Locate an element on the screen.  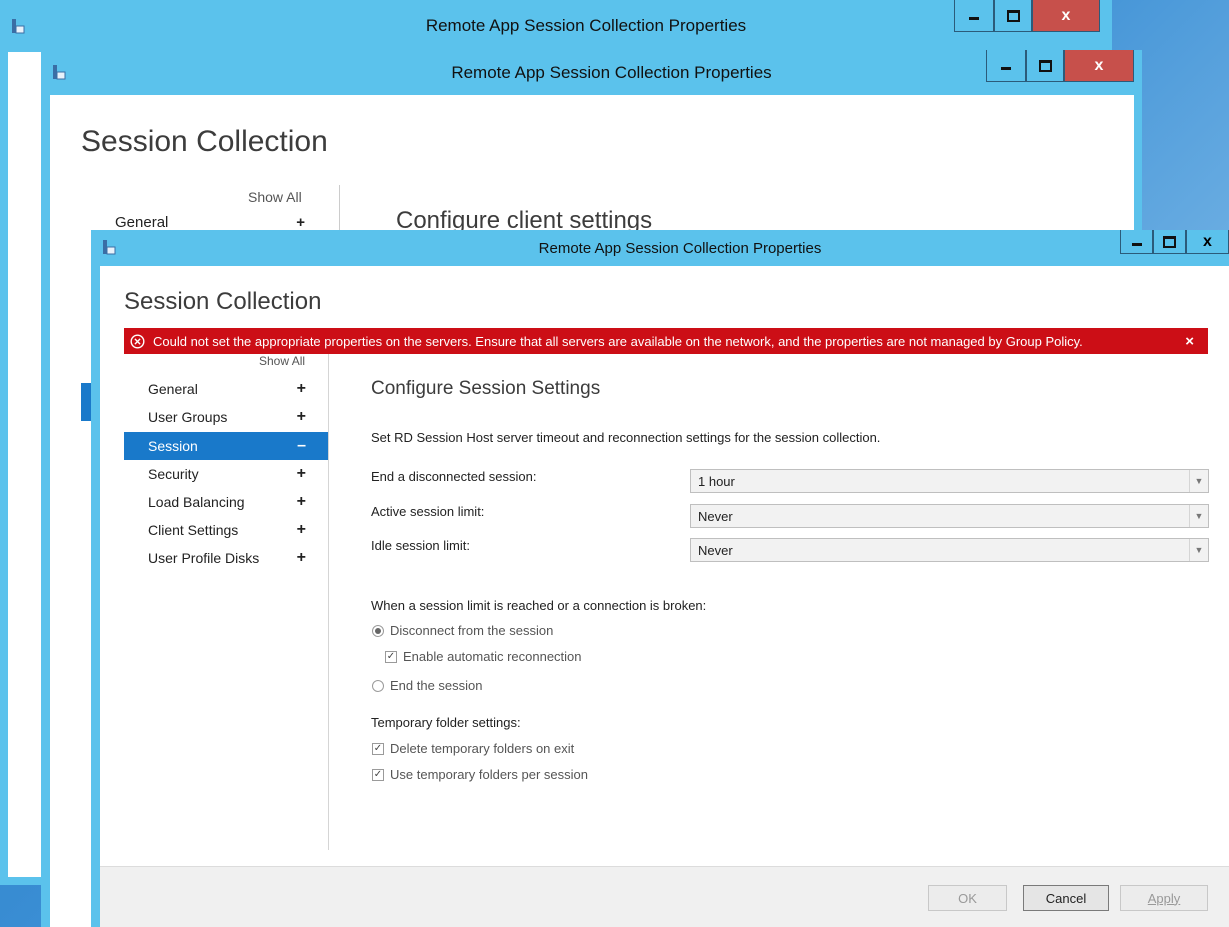
active-limit-select: Never ▼ is located at coordinates (949, 516).